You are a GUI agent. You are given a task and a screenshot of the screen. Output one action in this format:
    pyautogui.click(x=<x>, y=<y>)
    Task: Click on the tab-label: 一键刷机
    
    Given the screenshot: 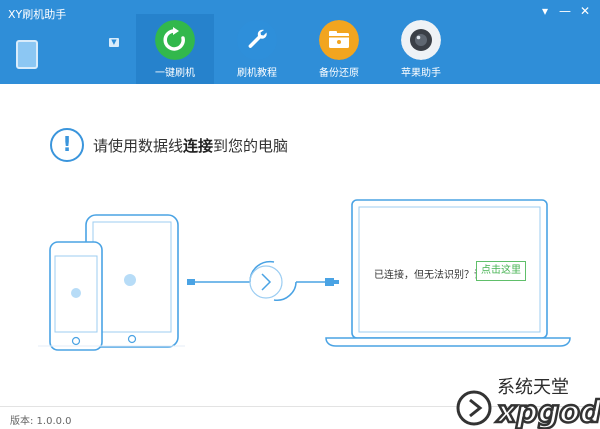 What is the action you would take?
    pyautogui.click(x=175, y=73)
    